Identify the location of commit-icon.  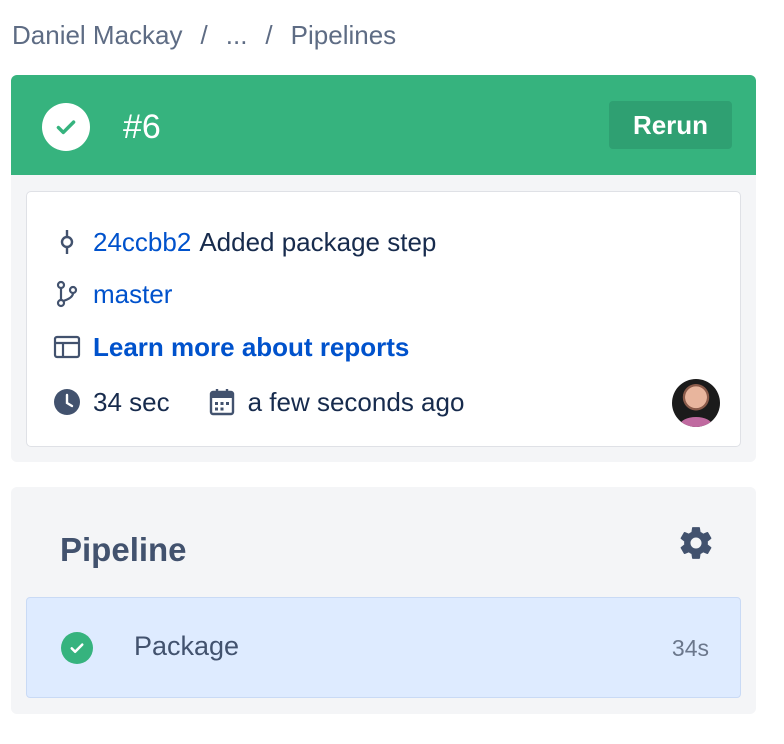
(67, 242).